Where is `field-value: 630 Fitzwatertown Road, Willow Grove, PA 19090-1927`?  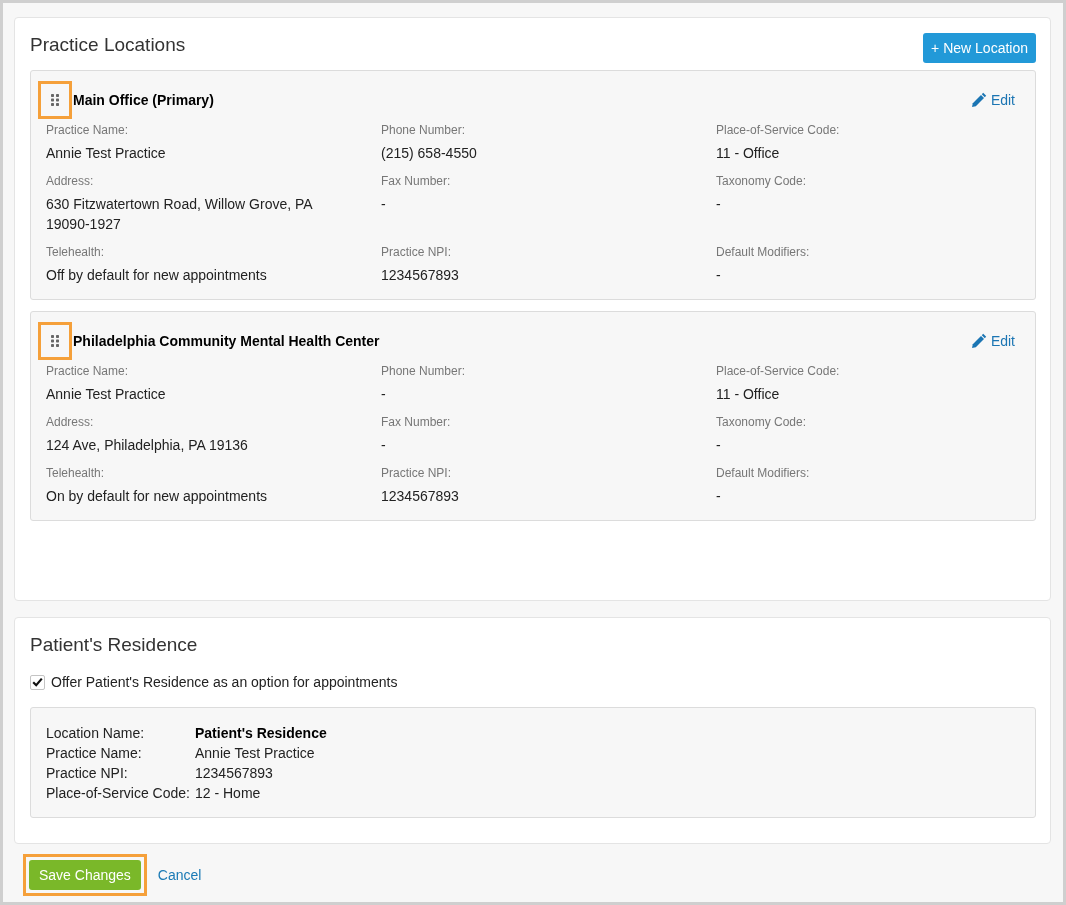
field-value: 630 Fitzwatertown Road, Willow Grove, PA 19090-1927 is located at coordinates (180, 214).